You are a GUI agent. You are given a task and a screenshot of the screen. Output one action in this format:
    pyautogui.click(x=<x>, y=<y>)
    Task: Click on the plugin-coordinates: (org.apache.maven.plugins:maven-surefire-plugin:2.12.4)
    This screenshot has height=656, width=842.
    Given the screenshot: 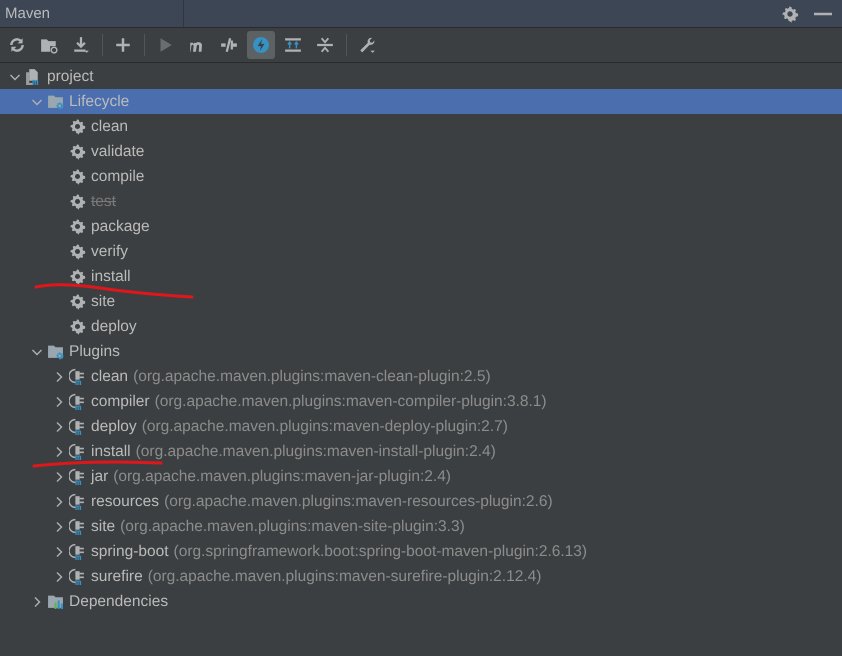 What is the action you would take?
    pyautogui.click(x=345, y=577)
    